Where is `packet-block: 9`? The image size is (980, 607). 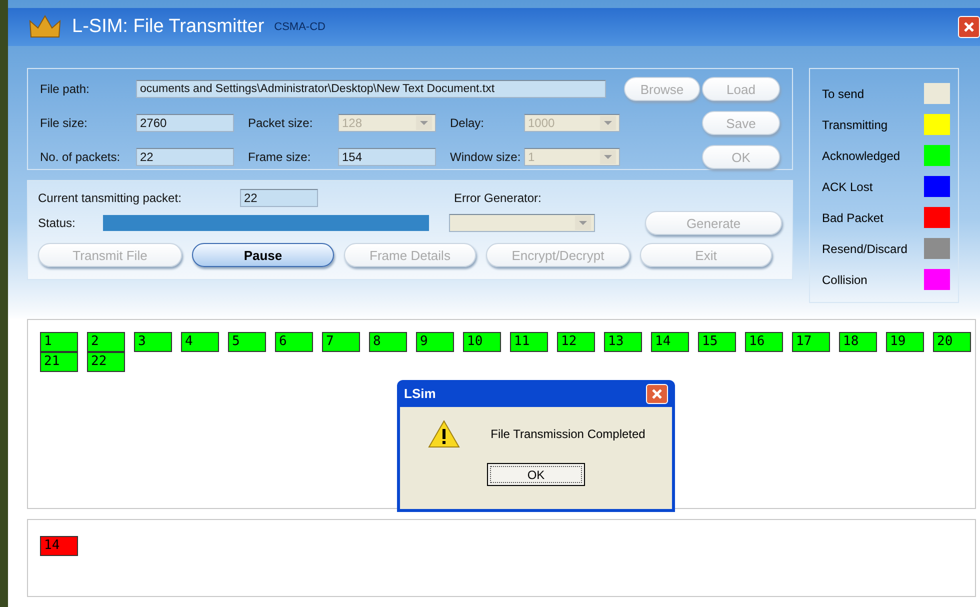
packet-block: 9 is located at coordinates (435, 342).